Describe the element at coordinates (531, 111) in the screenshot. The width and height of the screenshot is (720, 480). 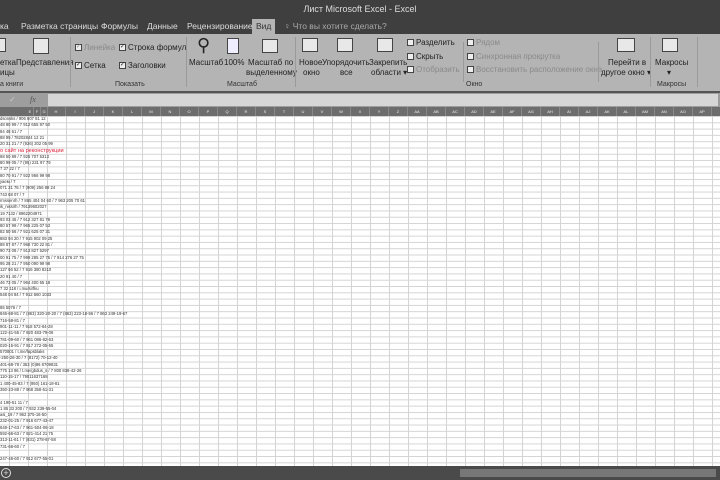
I see `column-header: AG` at that location.